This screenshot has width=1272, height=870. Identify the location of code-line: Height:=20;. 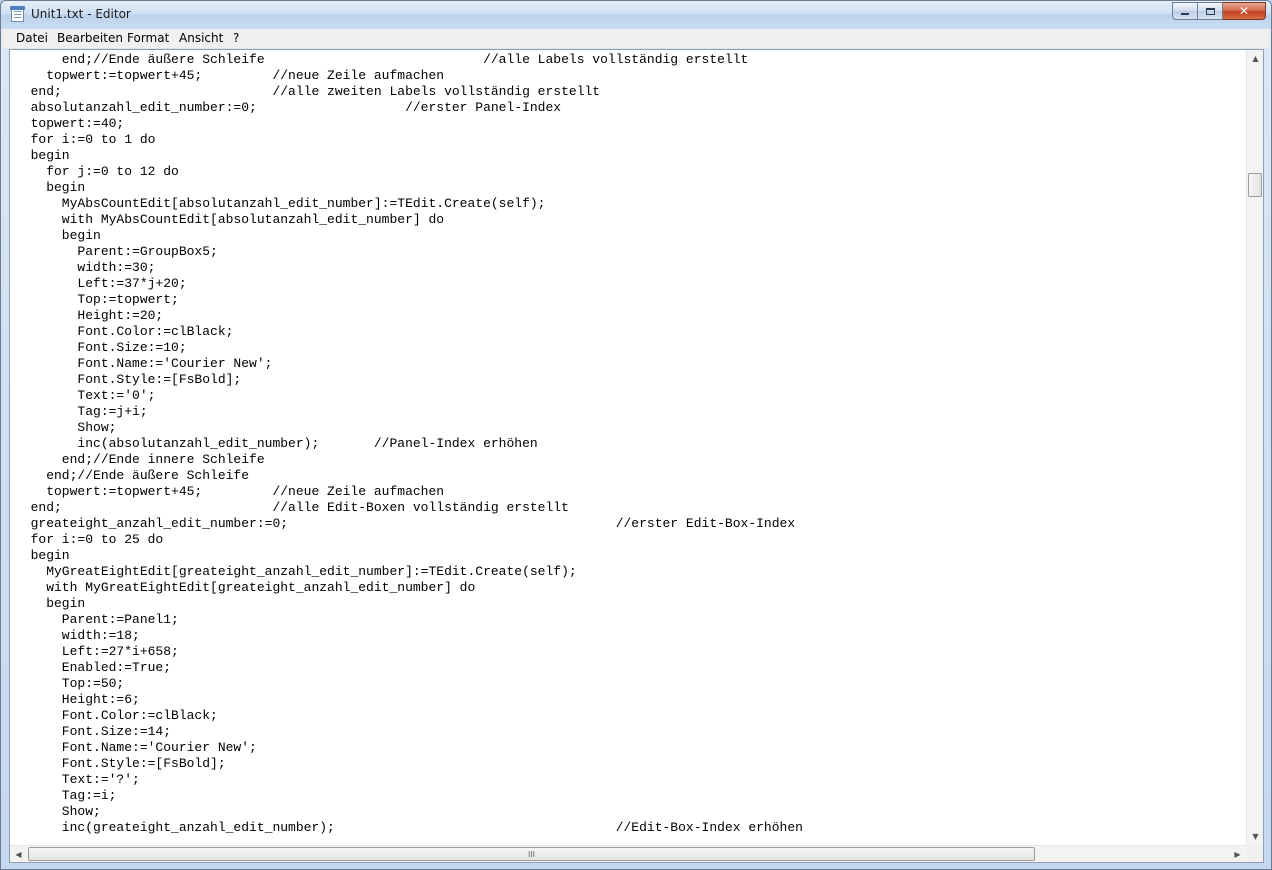
(89, 315).